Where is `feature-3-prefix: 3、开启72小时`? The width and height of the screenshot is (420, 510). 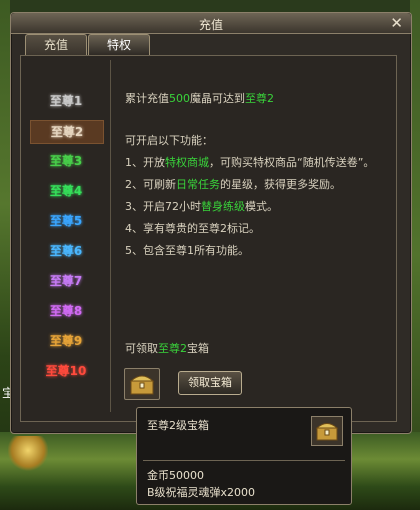 feature-3-prefix: 3、开启72小时 is located at coordinates (163, 206).